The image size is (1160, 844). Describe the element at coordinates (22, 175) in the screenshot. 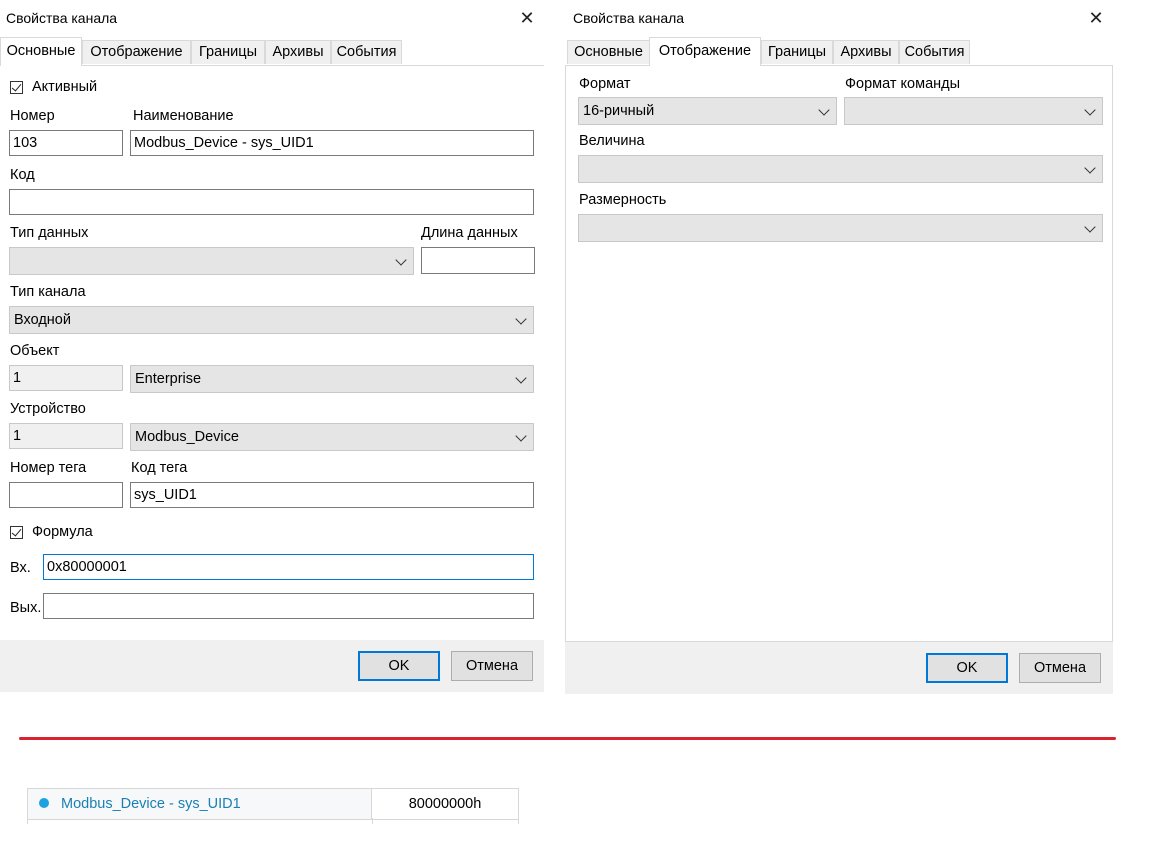

I see `code-label: Код` at that location.